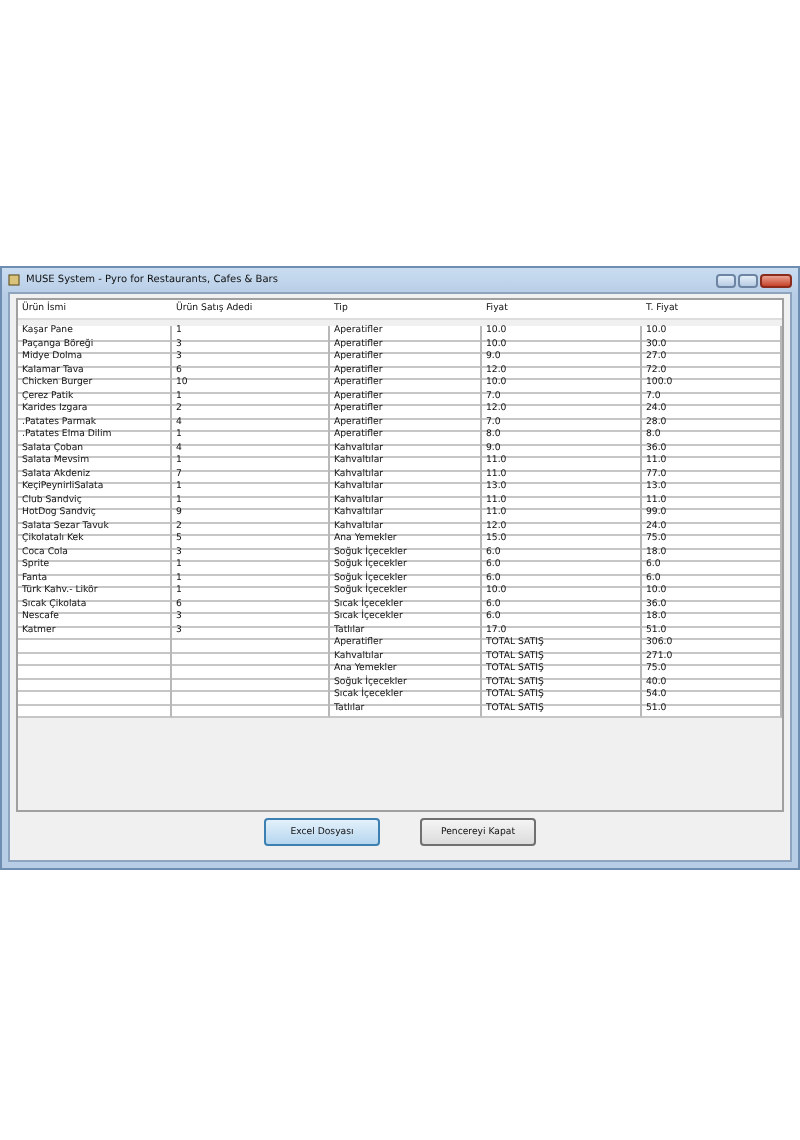 This screenshot has width=800, height=1140. I want to click on maximize-button, so click(748, 280).